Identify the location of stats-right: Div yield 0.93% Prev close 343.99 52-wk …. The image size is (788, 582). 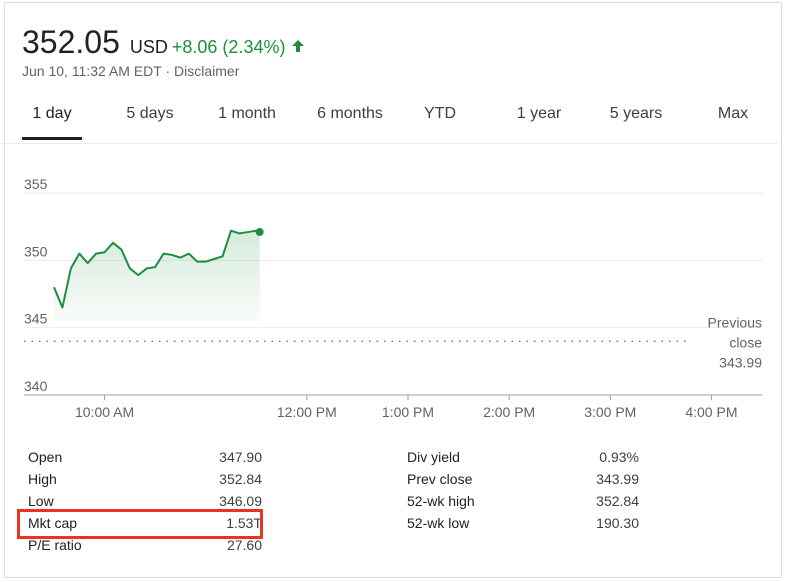
(523, 496).